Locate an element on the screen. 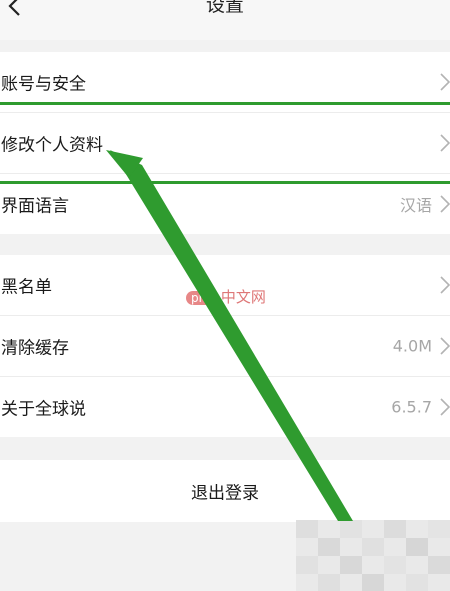 The width and height of the screenshot is (450, 591). header-bar: 设置 is located at coordinates (225, 20).